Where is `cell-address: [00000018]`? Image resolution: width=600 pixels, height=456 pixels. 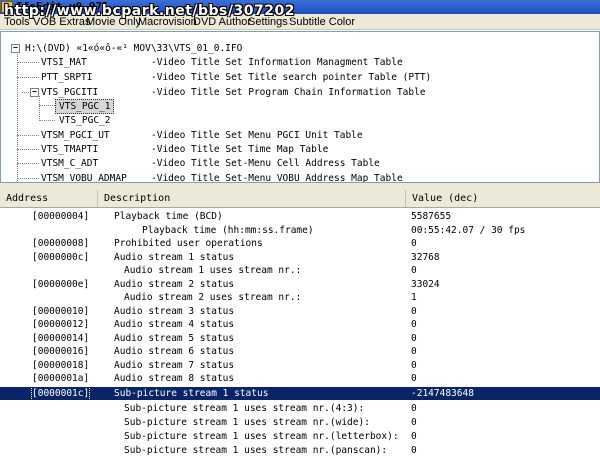 cell-address: [00000018] is located at coordinates (61, 365).